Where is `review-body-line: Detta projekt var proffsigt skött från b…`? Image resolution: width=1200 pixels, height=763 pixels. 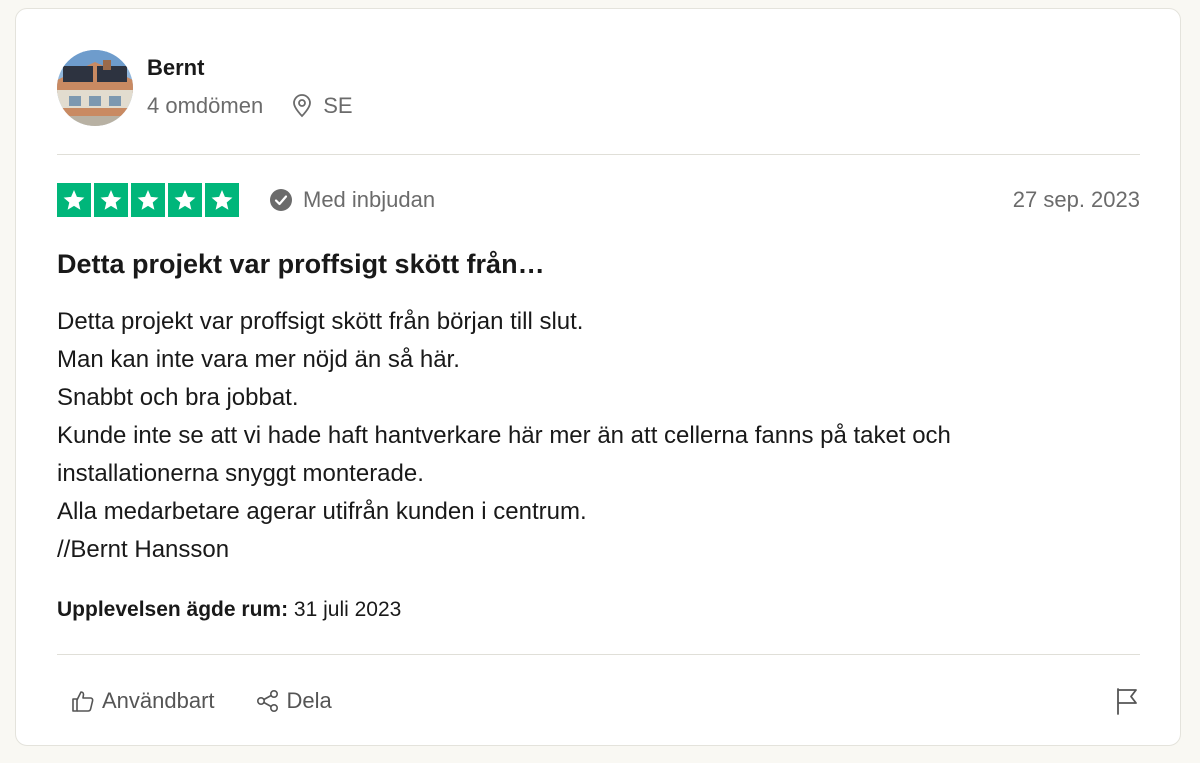 review-body-line: Detta projekt var proffsigt skött från b… is located at coordinates (320, 321).